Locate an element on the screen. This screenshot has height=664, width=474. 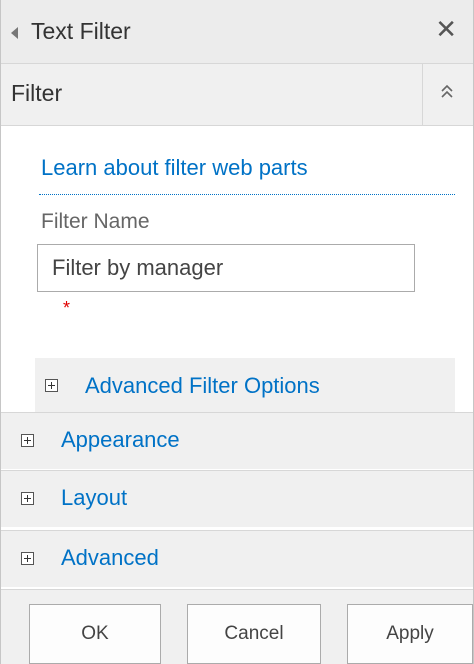
pane-title: Text Filter is located at coordinates (81, 31).